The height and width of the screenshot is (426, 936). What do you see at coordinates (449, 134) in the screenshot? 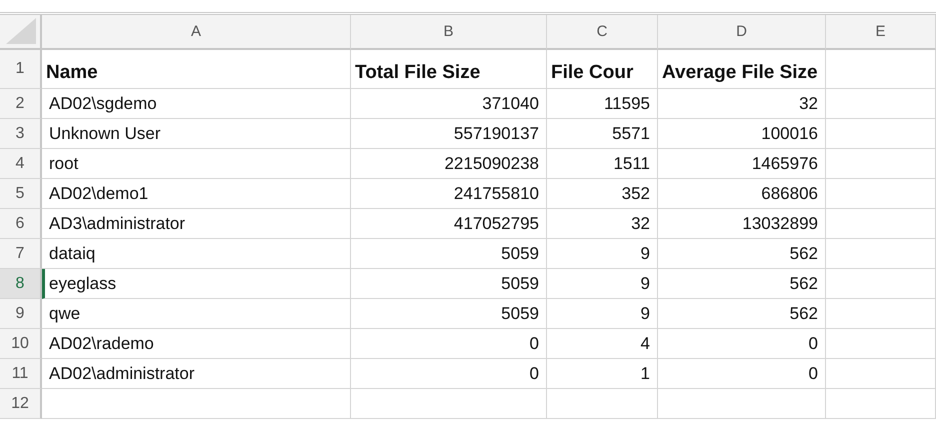
I see `table-cell: 557190137` at bounding box center [449, 134].